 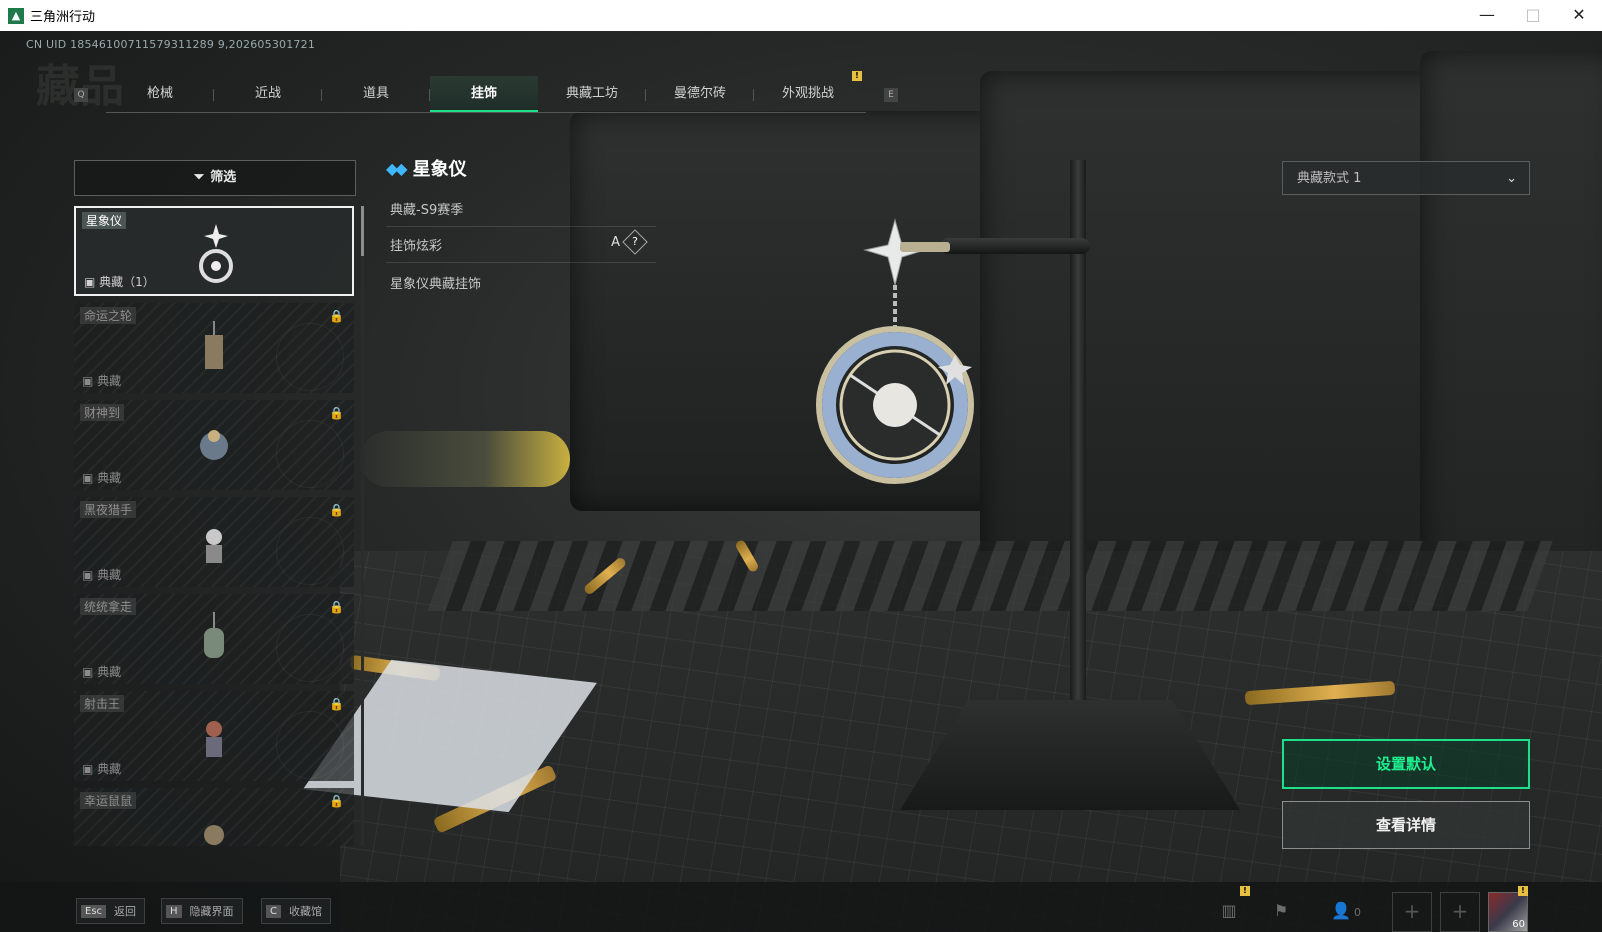 I want to click on close-button: ✕, so click(x=1579, y=15).